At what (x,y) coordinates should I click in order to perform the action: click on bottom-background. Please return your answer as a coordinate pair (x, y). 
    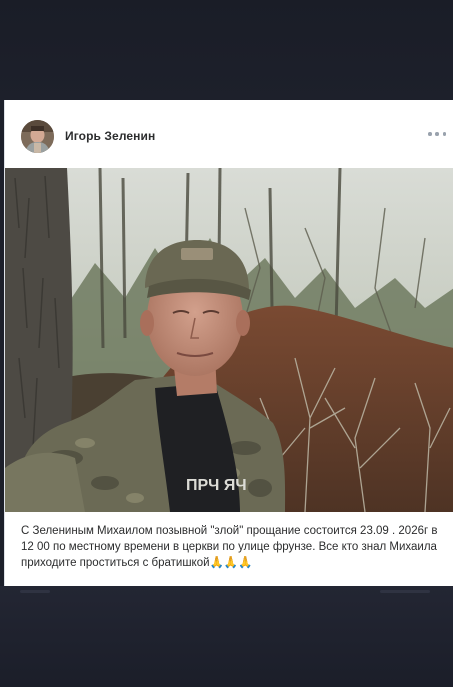
    Looking at the image, I should click on (226, 636).